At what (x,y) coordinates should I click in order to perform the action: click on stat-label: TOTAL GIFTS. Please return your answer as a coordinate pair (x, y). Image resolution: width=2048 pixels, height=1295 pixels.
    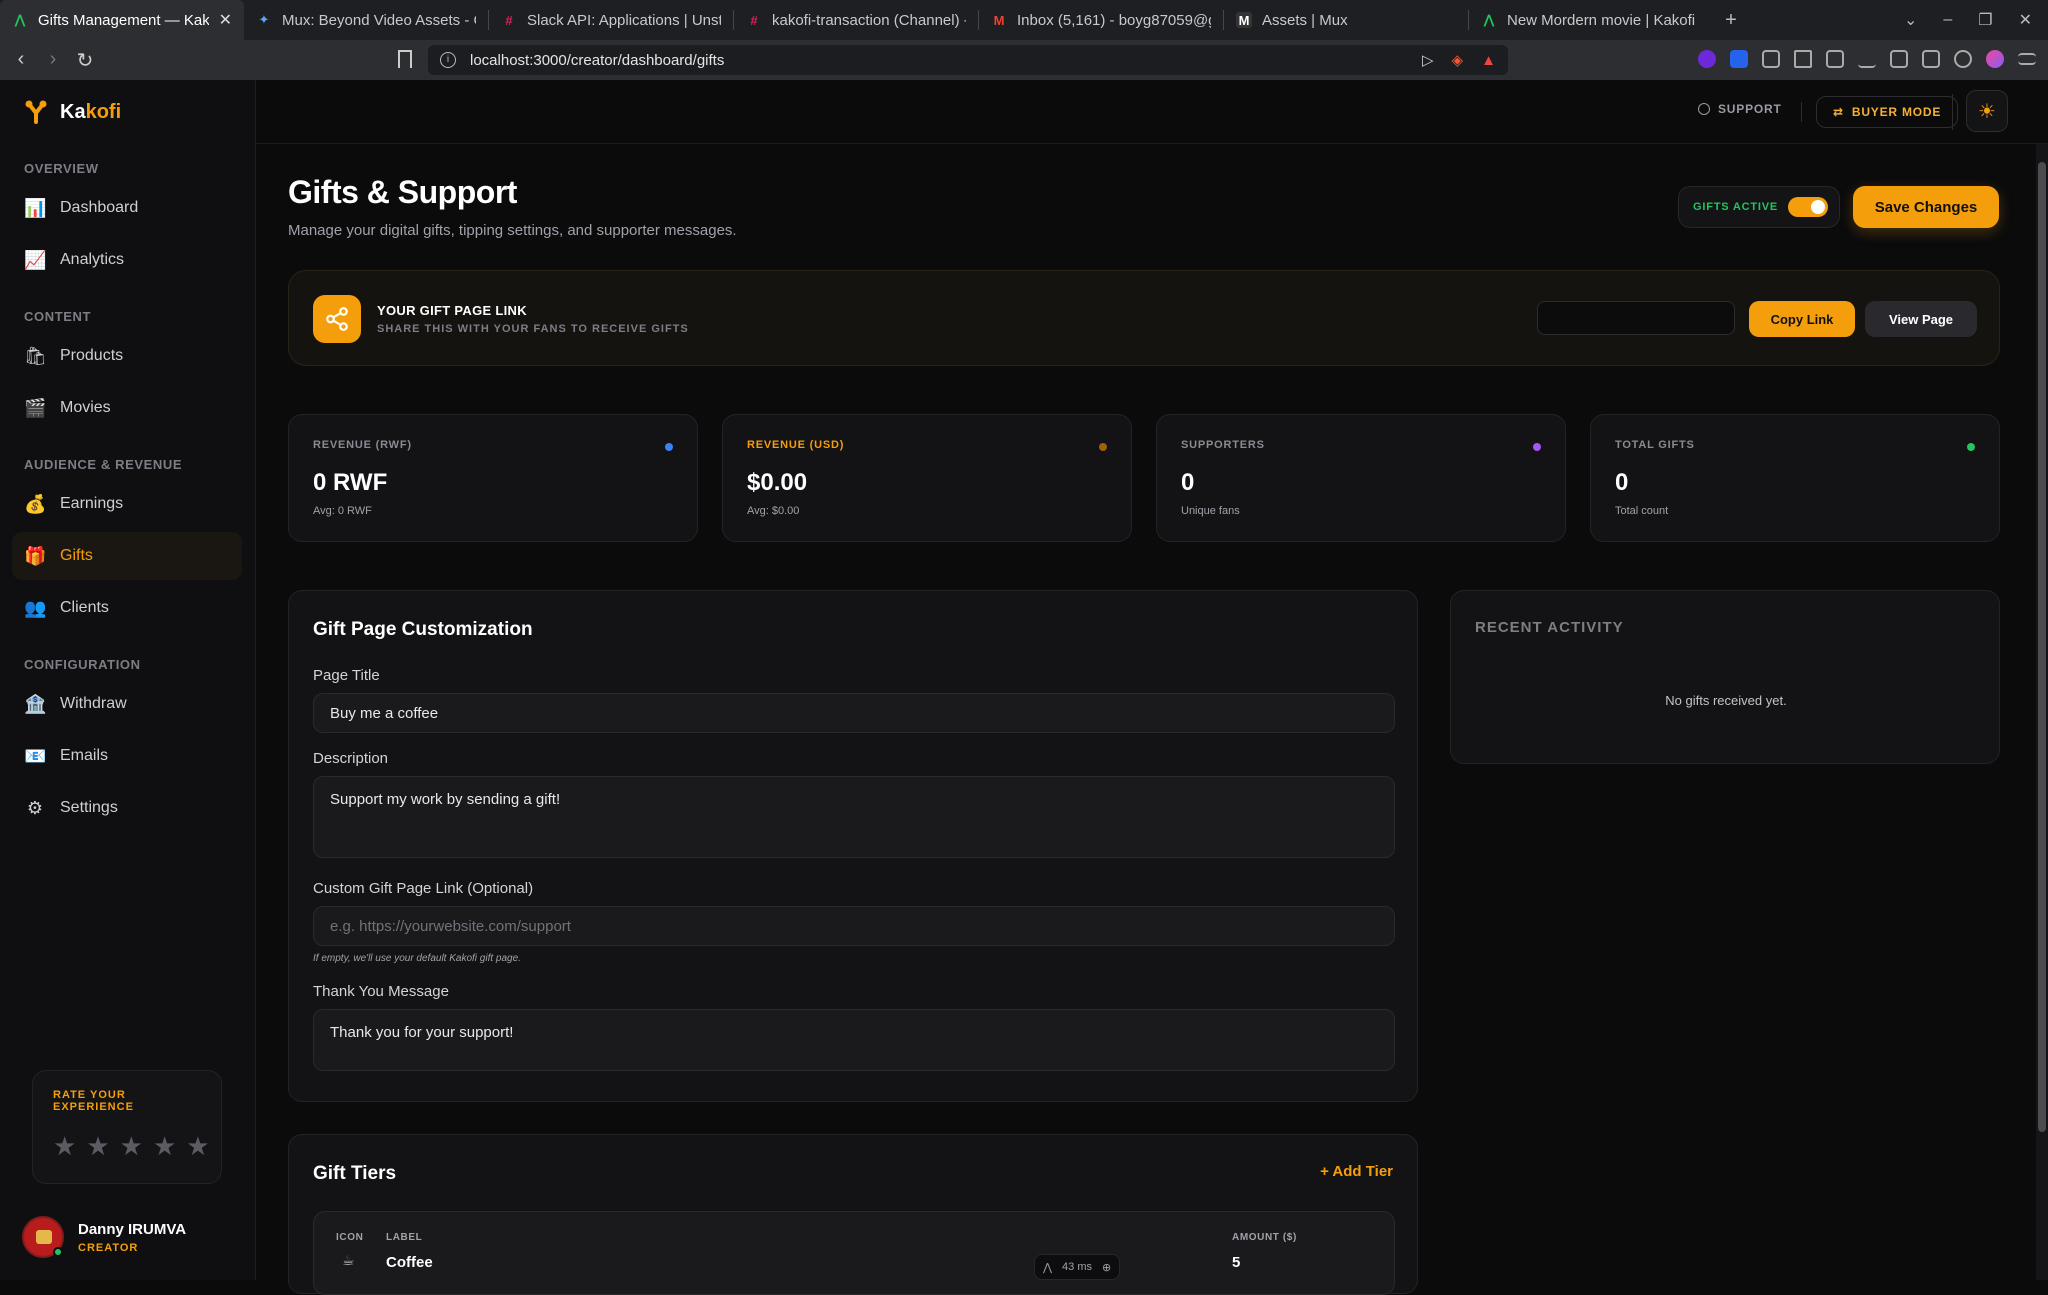
    Looking at the image, I should click on (1655, 445).